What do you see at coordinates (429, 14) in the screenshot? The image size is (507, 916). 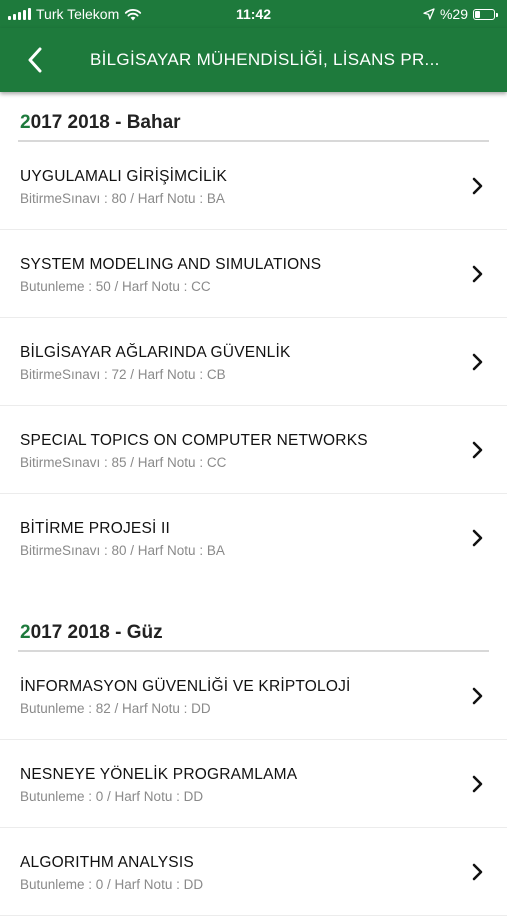 I see `location-arrow-icon` at bounding box center [429, 14].